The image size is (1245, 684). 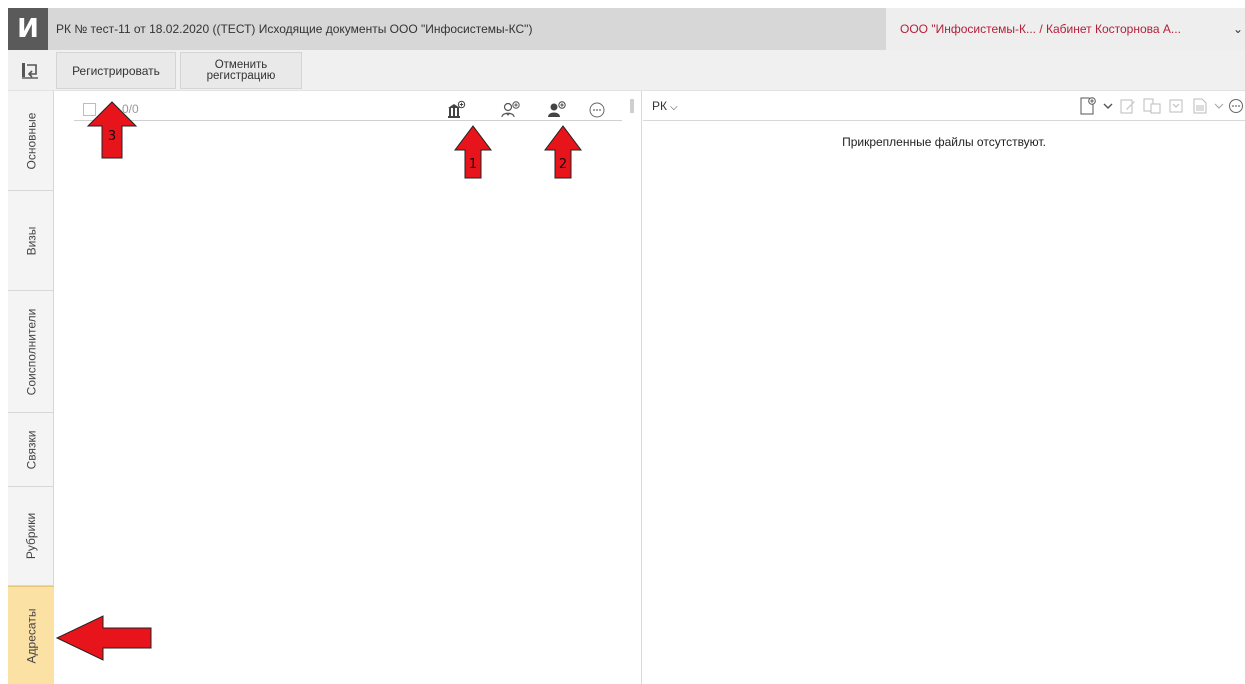 I want to click on add-organization-icon, so click(x=457, y=109).